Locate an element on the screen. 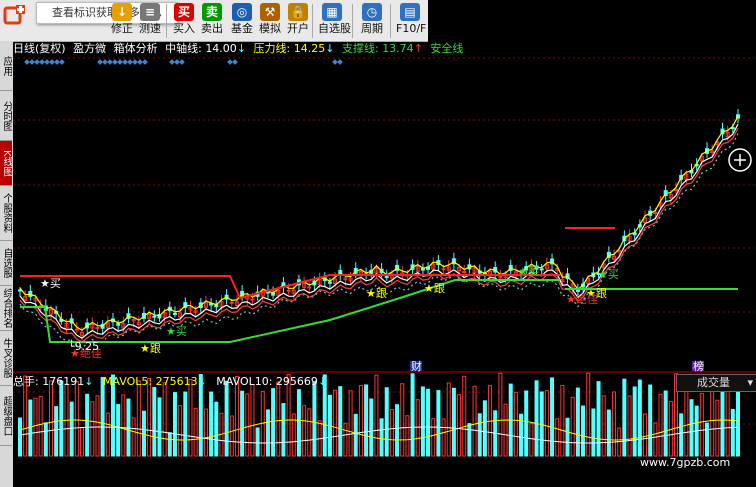 The width and height of the screenshot is (756, 487). volume-indicator-select: 成交量 ▾ is located at coordinates (716, 383).